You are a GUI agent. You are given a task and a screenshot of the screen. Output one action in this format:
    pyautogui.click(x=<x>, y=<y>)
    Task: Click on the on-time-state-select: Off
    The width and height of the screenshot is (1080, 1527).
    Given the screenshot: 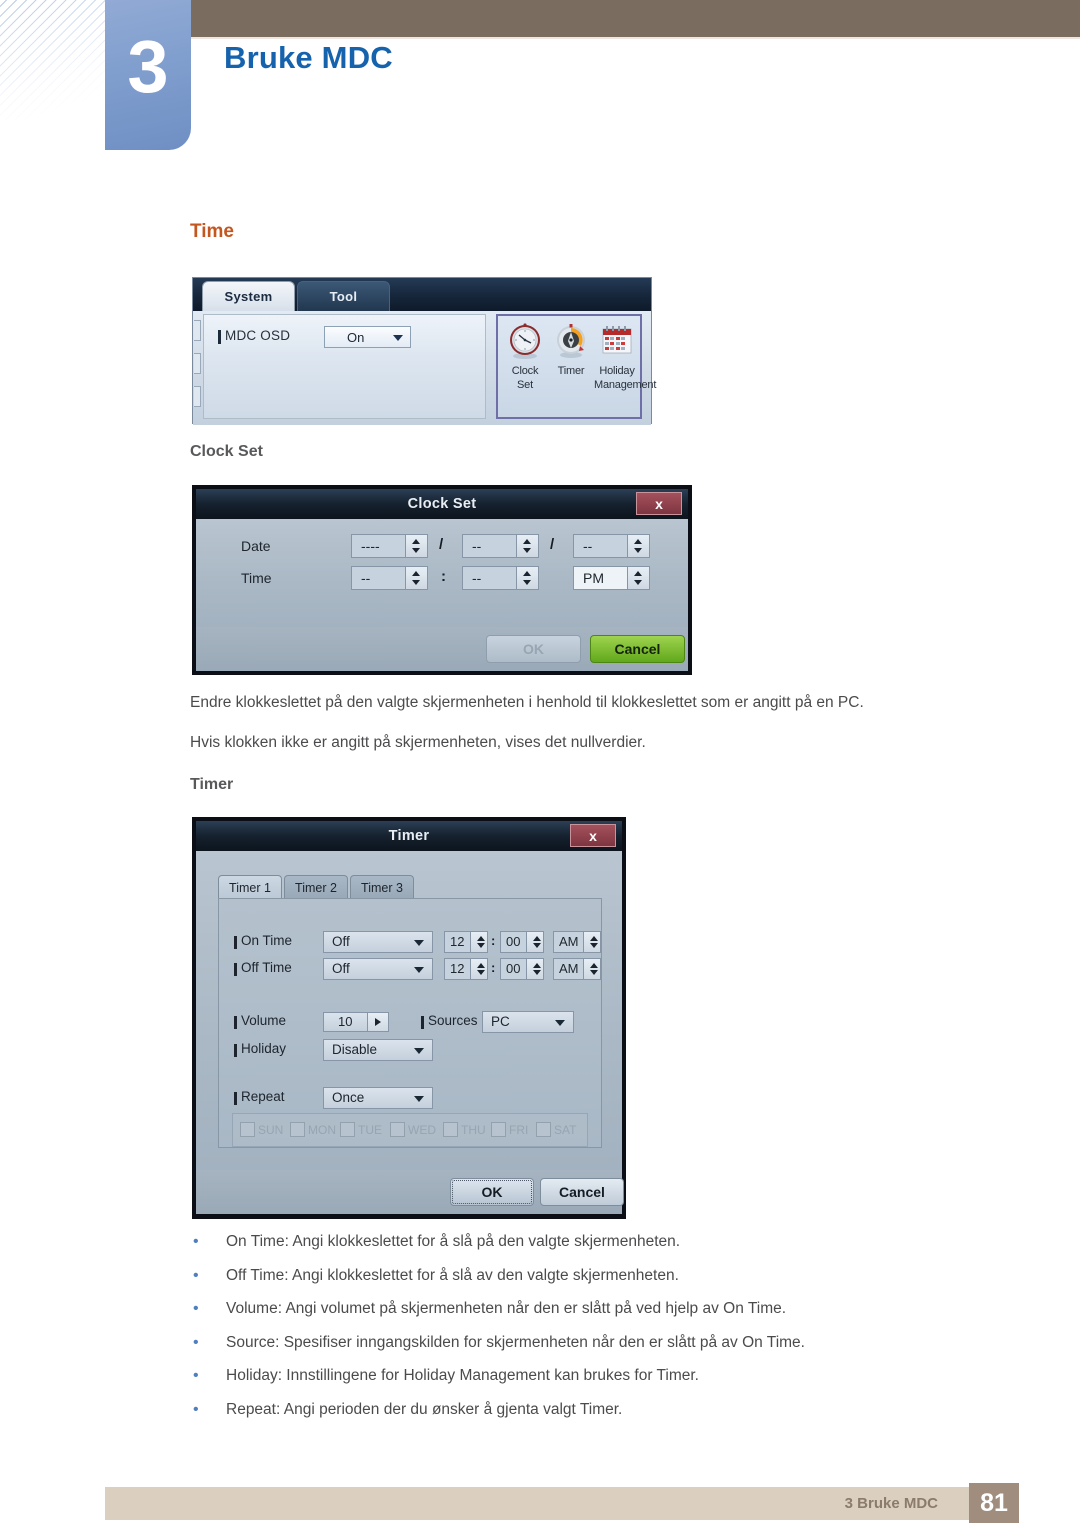 What is the action you would take?
    pyautogui.click(x=378, y=942)
    